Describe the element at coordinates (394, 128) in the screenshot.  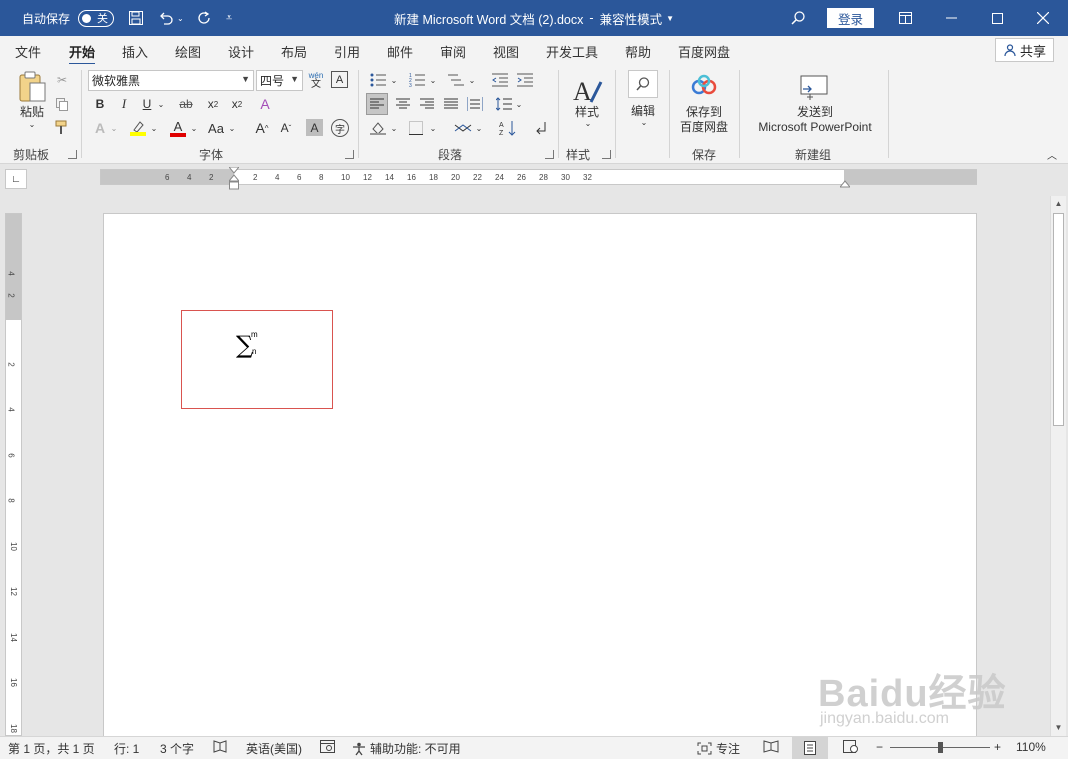
I see `shading-dropdown-icon: ⌄` at that location.